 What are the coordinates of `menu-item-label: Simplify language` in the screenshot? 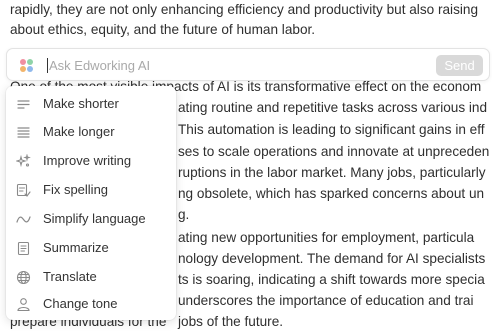 It's located at (94, 218).